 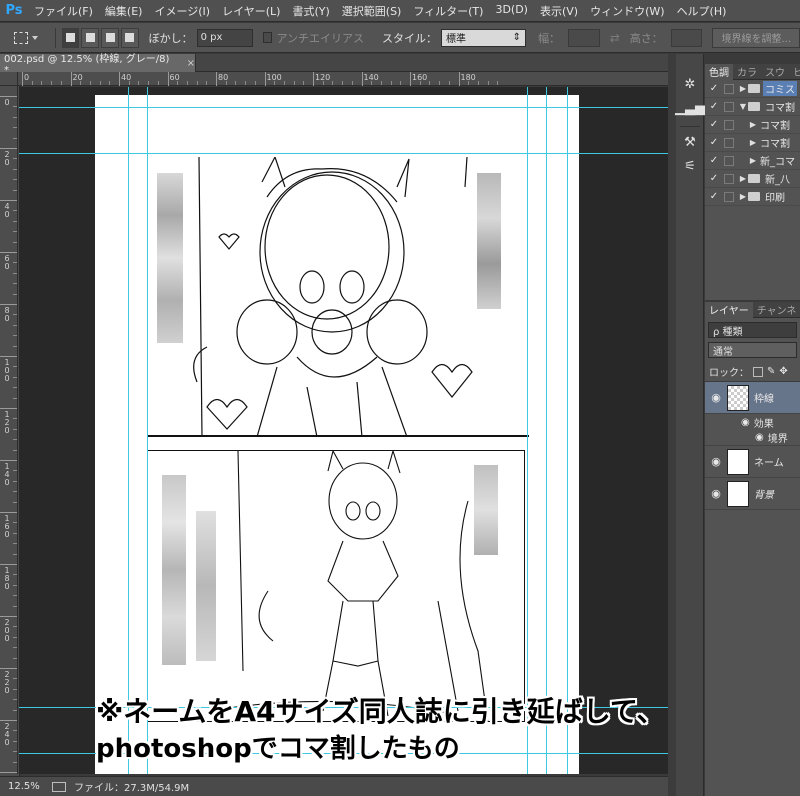 I want to click on layer-row: ◉ 枠線, so click(x=752, y=398).